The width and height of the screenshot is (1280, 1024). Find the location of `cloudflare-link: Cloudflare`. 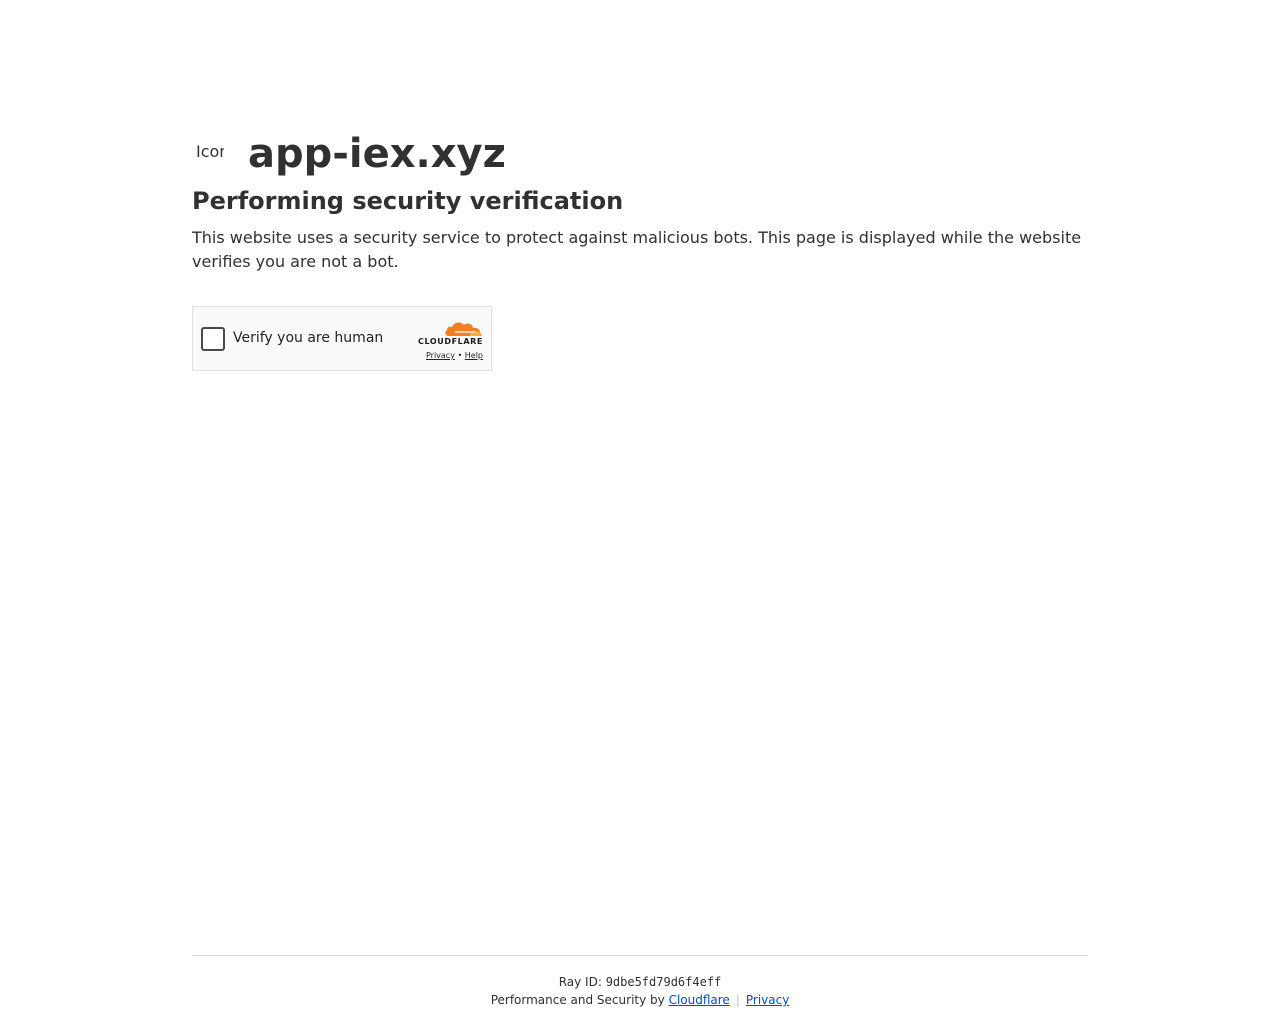

cloudflare-link: Cloudflare is located at coordinates (699, 1000).